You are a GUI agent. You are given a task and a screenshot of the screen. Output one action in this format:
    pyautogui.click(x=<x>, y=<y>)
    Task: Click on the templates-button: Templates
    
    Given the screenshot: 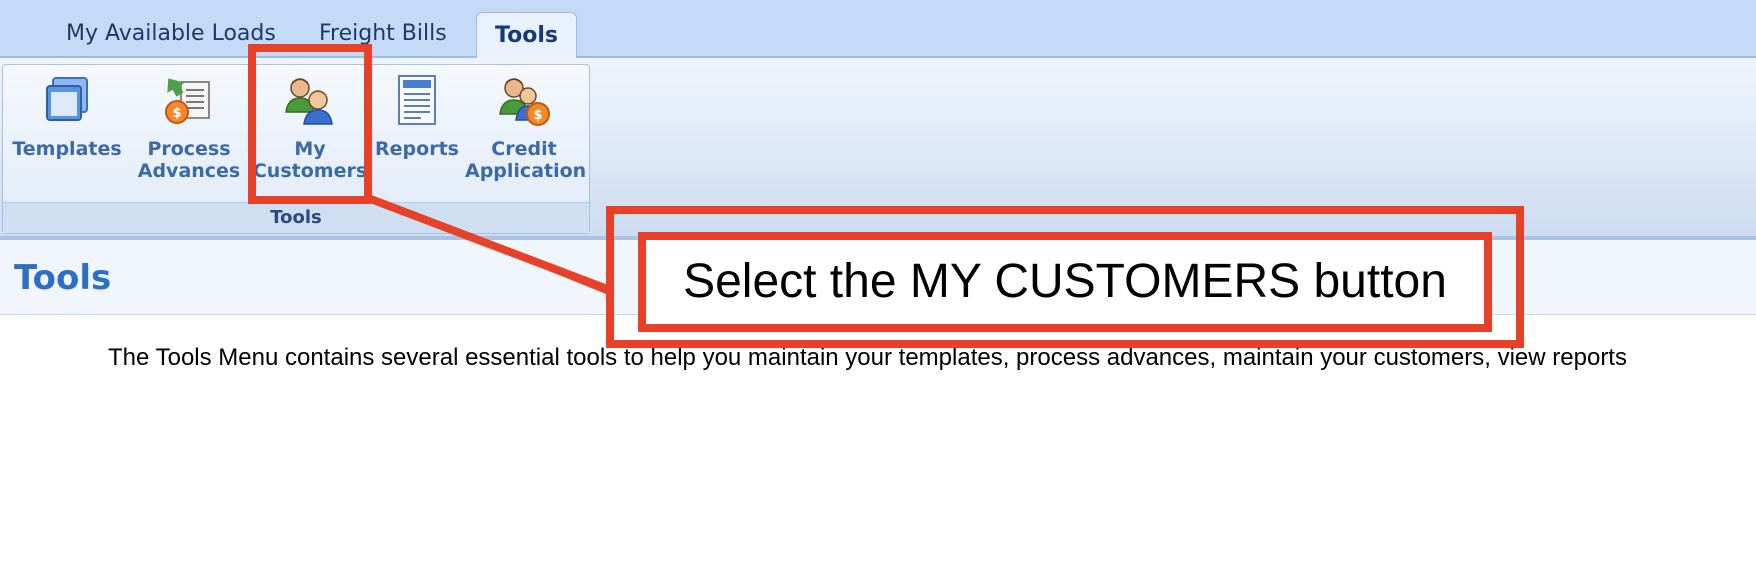 What is the action you would take?
    pyautogui.click(x=67, y=133)
    